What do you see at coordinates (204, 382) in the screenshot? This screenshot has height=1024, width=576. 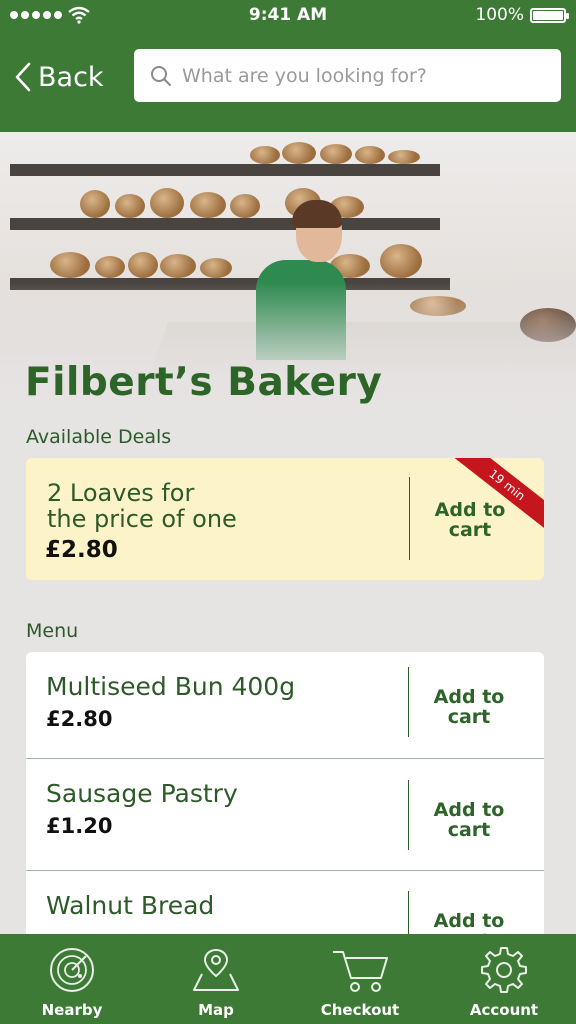 I see `store-title: Filbert’s Bakery` at bounding box center [204, 382].